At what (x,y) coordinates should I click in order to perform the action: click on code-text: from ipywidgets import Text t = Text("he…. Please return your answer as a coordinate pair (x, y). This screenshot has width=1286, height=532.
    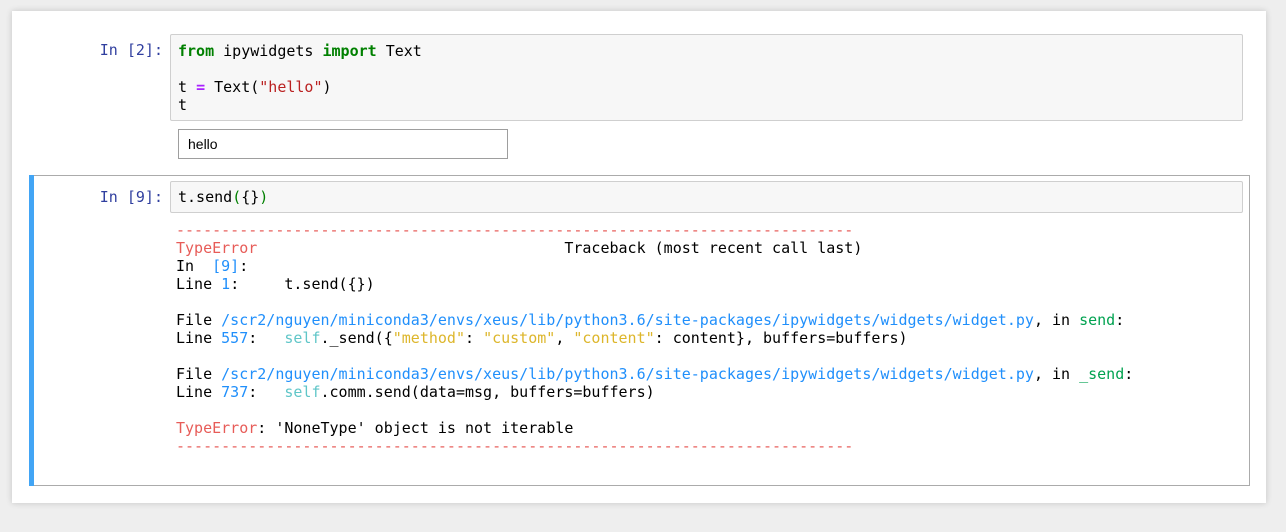
    Looking at the image, I should click on (300, 78).